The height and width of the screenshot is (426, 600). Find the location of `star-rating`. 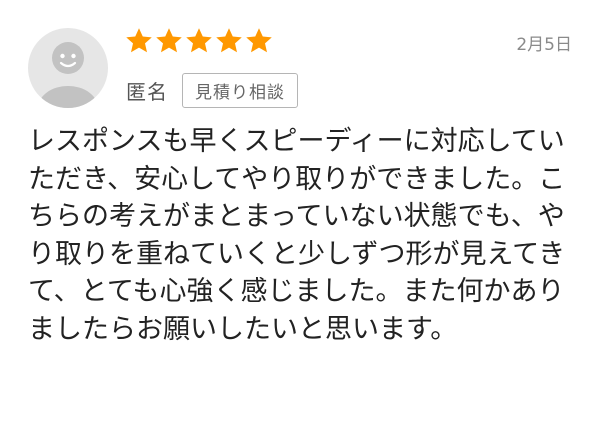

star-rating is located at coordinates (199, 41).